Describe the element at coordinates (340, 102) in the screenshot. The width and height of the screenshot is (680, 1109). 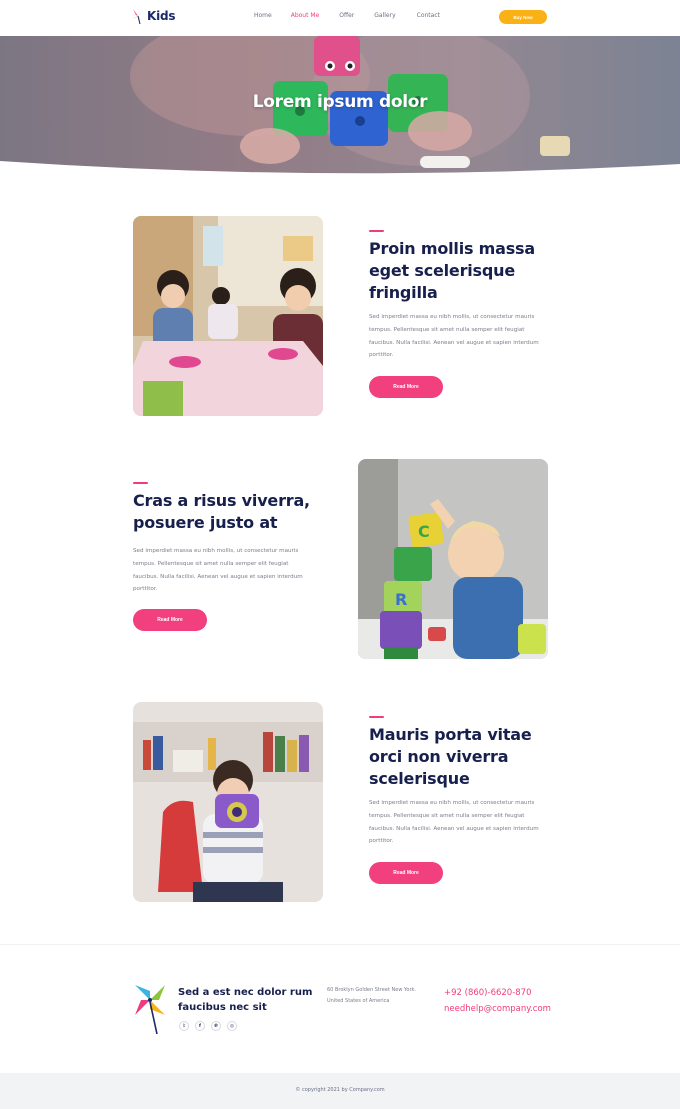
I see `hero-title: Lorem ipsum dolor` at that location.